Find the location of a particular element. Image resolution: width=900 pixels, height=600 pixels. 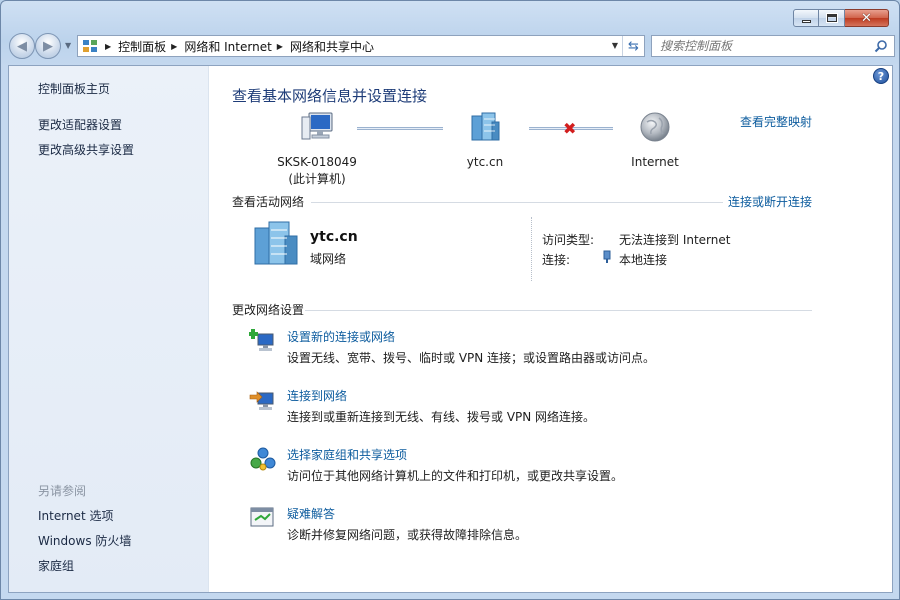

map-link-connected is located at coordinates (400, 128).